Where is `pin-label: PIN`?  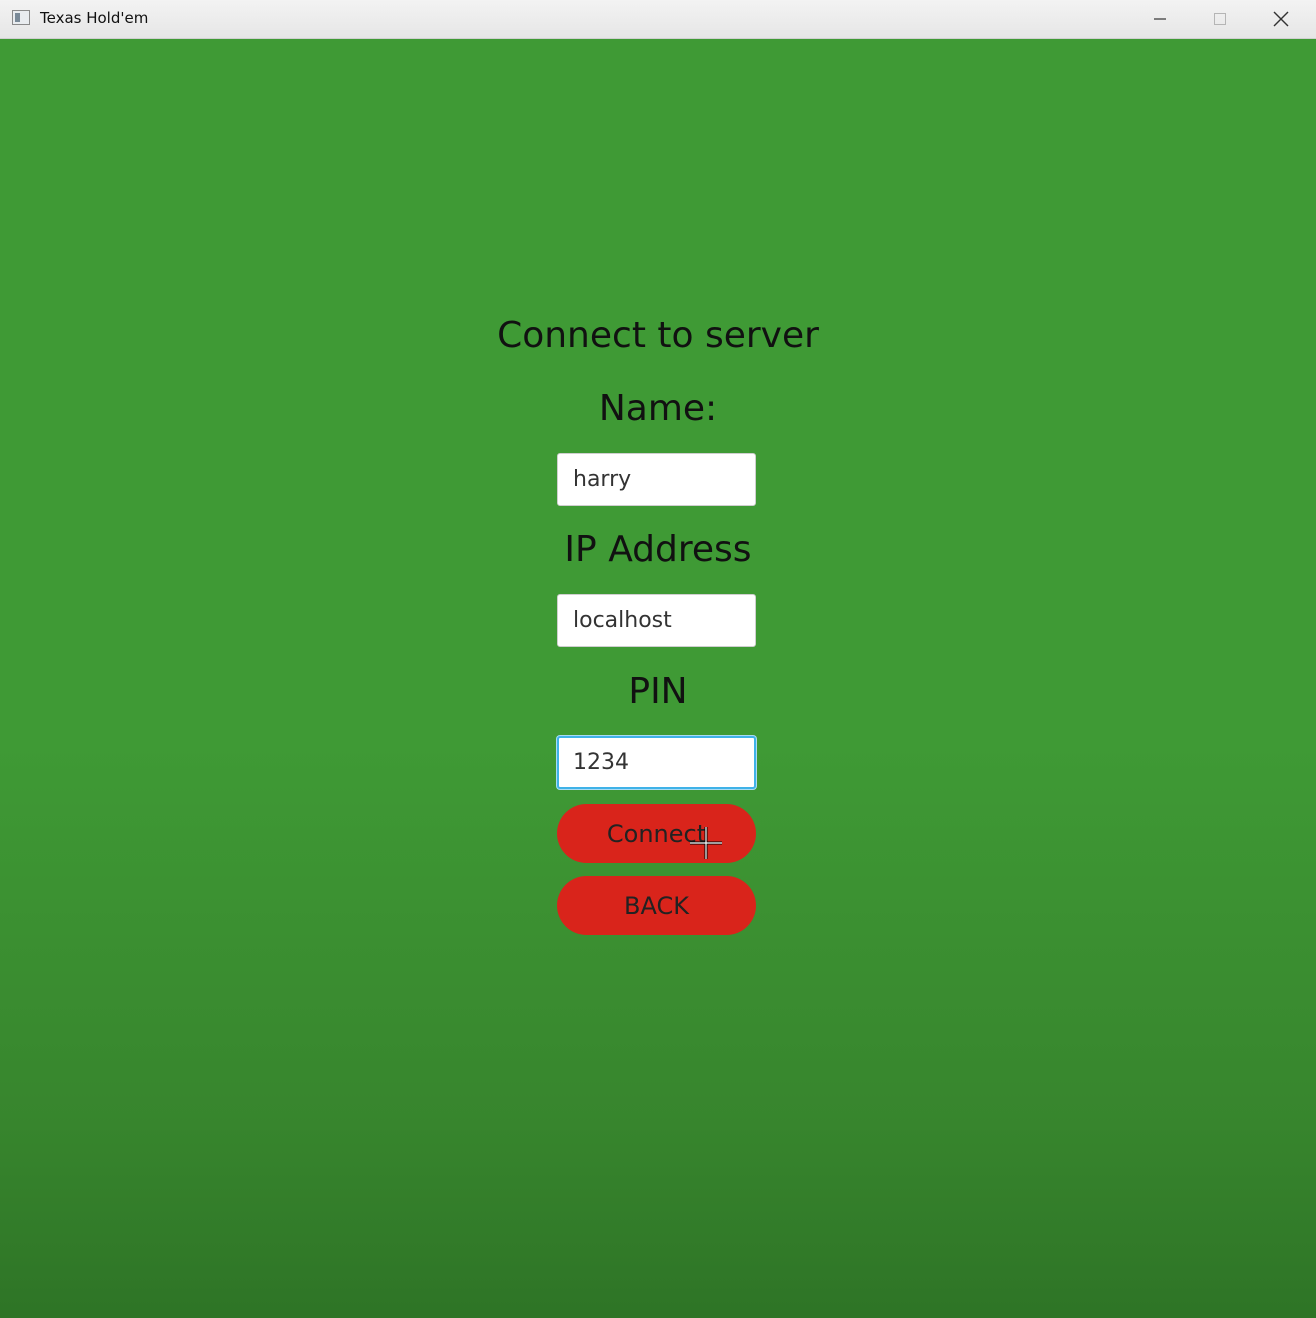
pin-label: PIN is located at coordinates (658, 691).